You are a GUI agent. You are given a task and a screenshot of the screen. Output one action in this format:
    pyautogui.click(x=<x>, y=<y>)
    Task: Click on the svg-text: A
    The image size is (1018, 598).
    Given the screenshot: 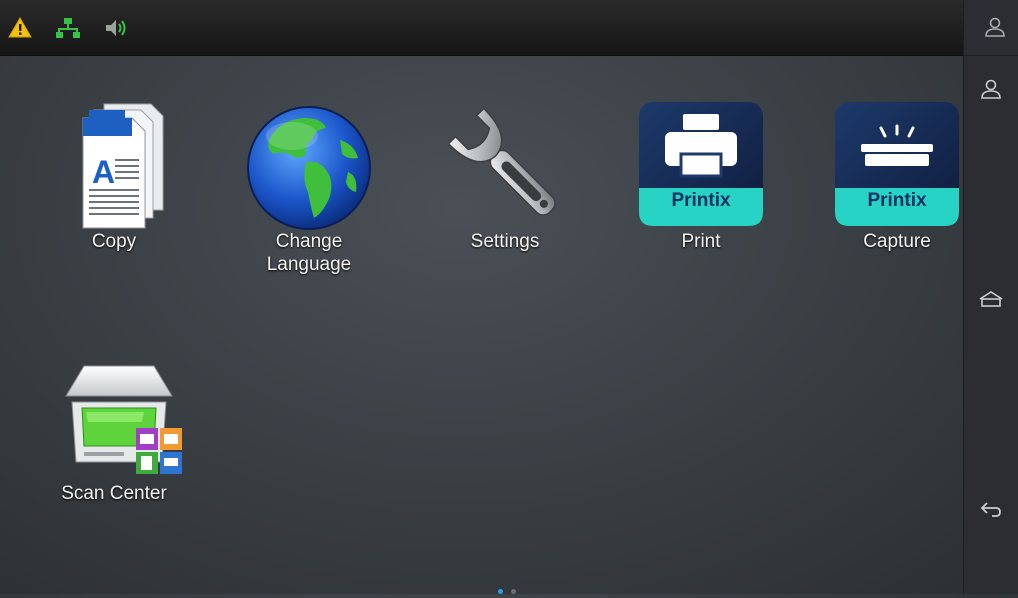 What is the action you would take?
    pyautogui.click(x=103, y=172)
    